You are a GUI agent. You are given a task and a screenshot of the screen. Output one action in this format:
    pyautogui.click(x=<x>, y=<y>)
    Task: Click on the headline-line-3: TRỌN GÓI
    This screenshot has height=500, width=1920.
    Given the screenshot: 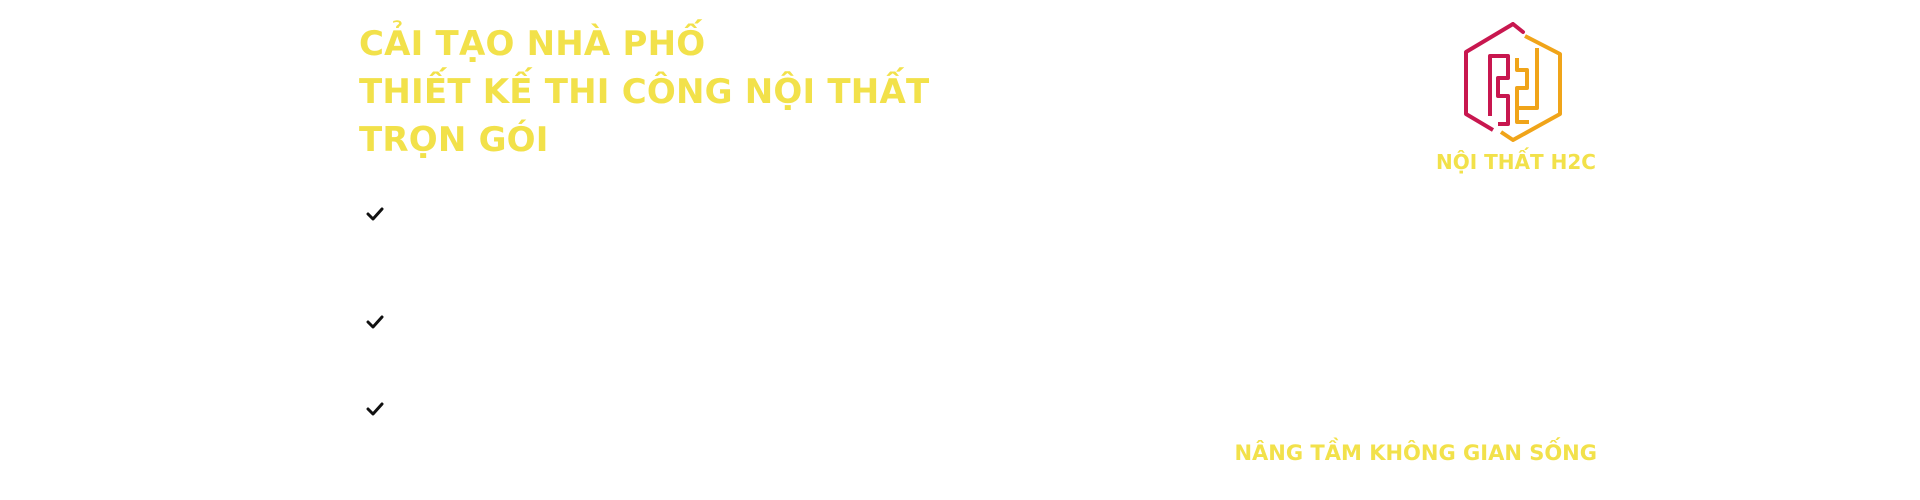 What is the action you would take?
    pyautogui.click(x=454, y=140)
    